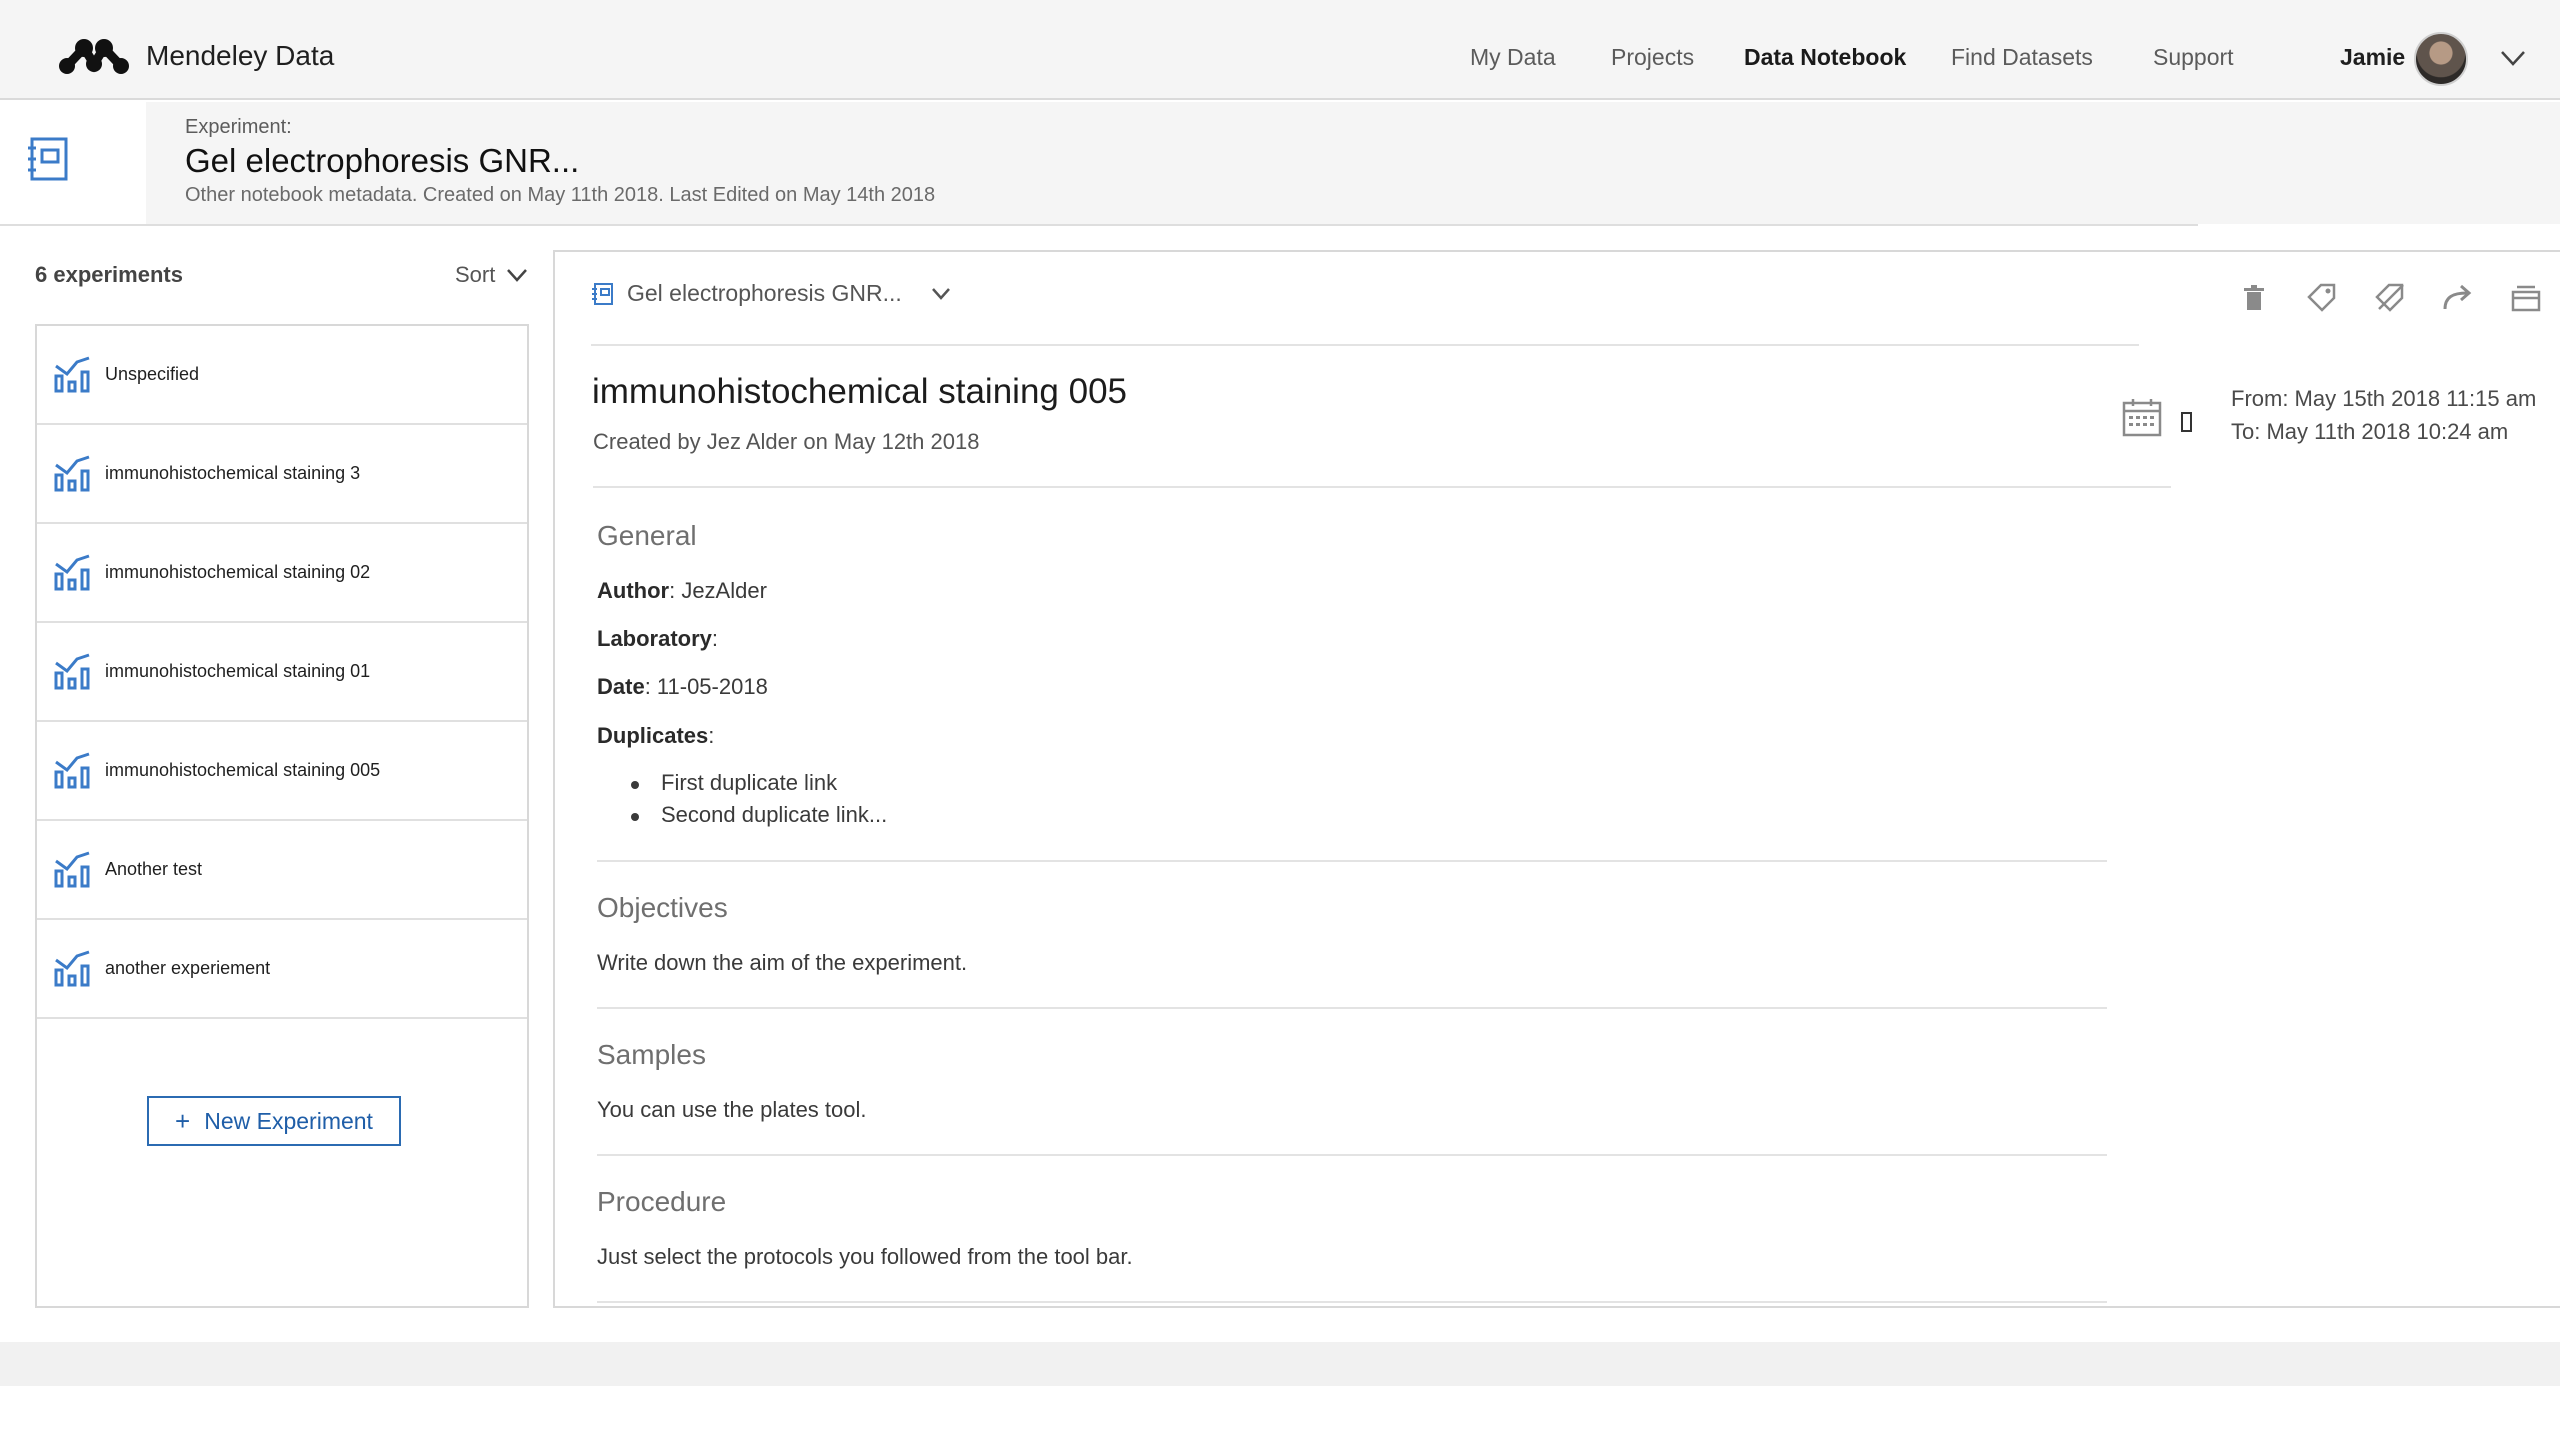  Describe the element at coordinates (94, 56) in the screenshot. I see `mendeley-logo-icon` at that location.